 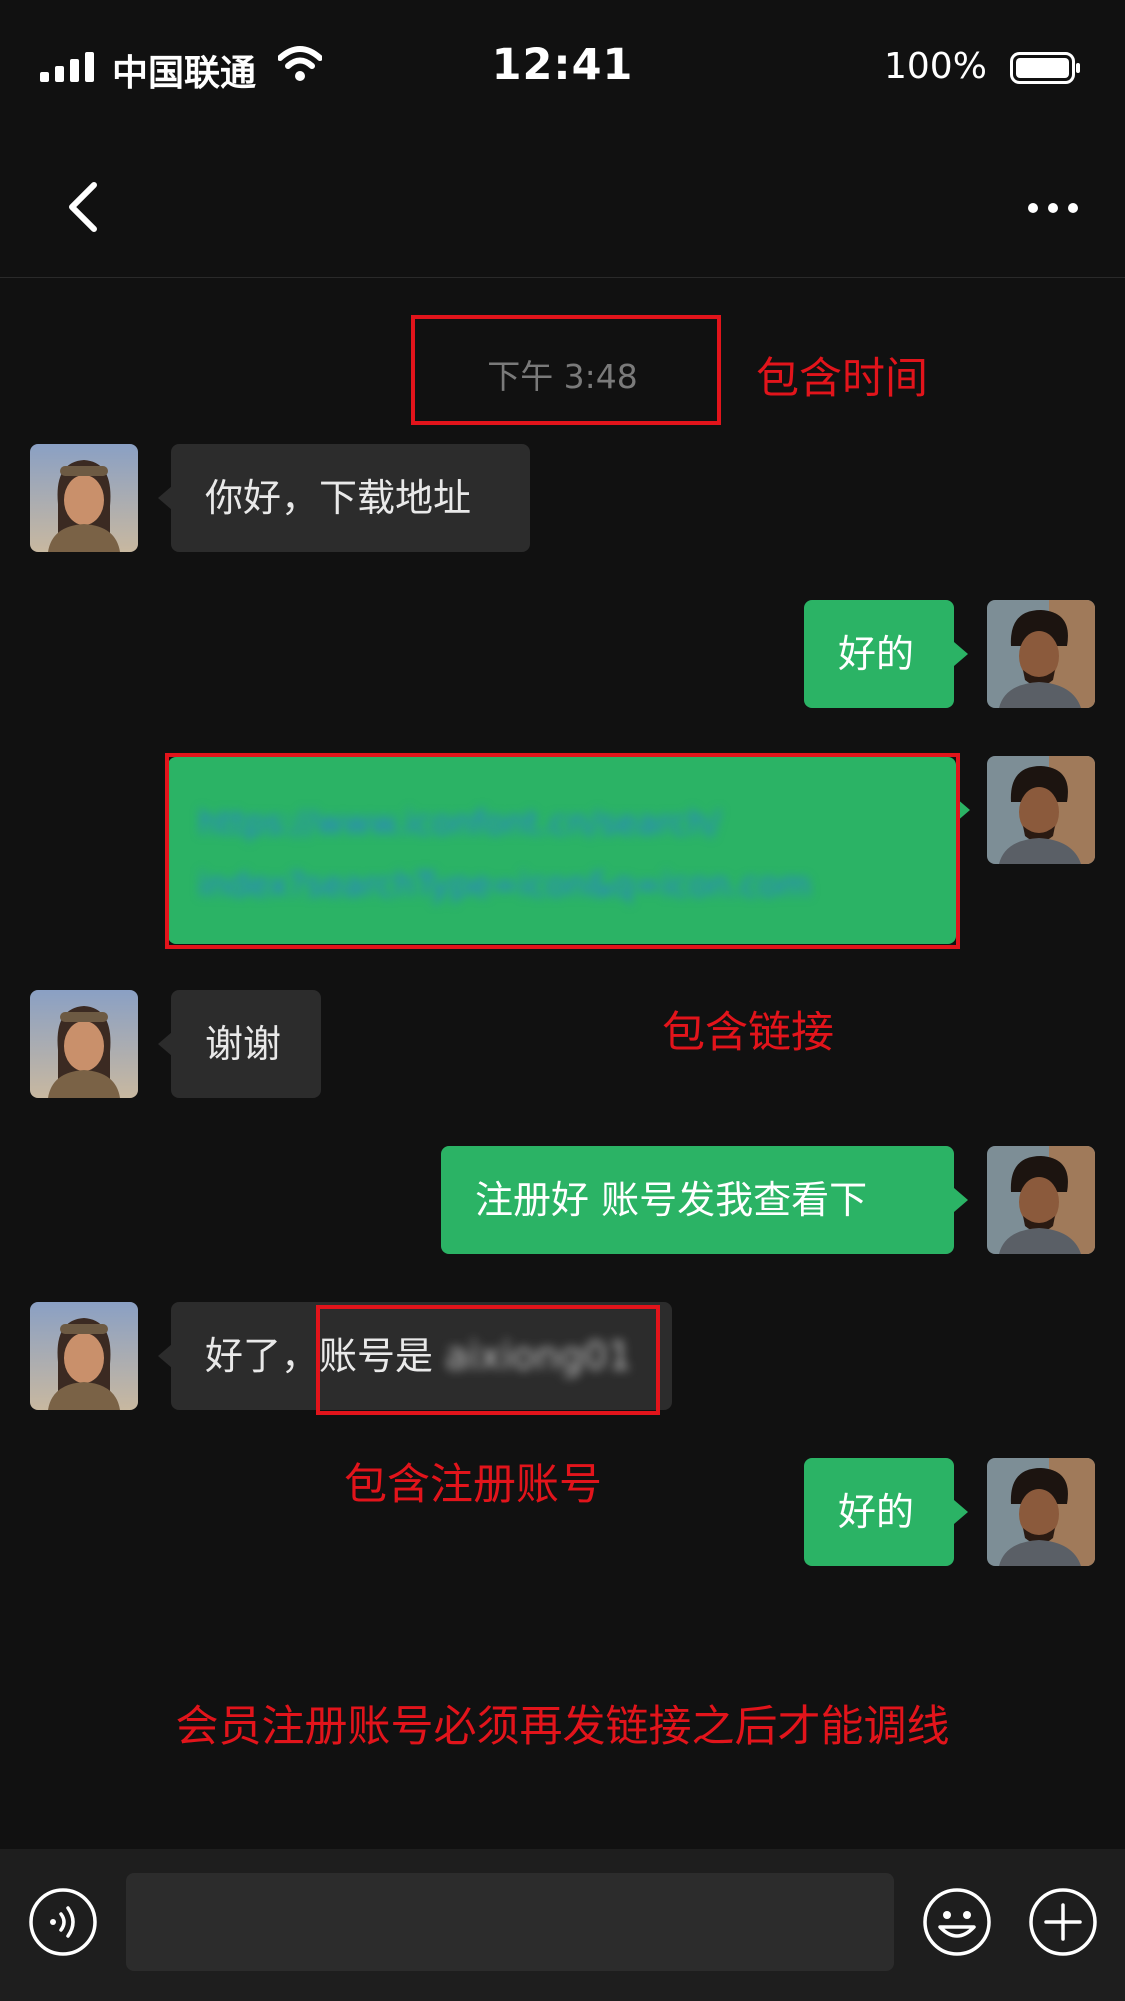 What do you see at coordinates (562, 206) in the screenshot?
I see `nav-bar` at bounding box center [562, 206].